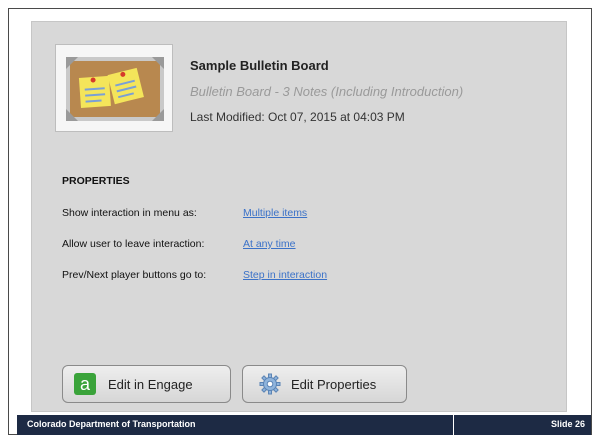 The height and width of the screenshot is (444, 602). What do you see at coordinates (567, 424) in the screenshot?
I see `footer-slide-number: Slide 26` at bounding box center [567, 424].